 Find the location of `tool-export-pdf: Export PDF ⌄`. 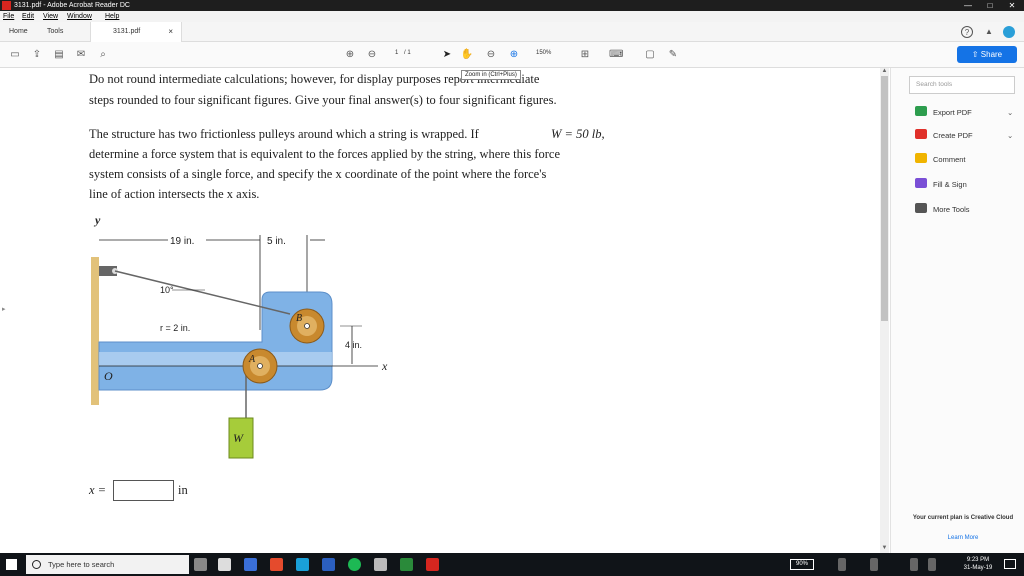

tool-export-pdf: Export PDF ⌄ is located at coordinates (964, 113).